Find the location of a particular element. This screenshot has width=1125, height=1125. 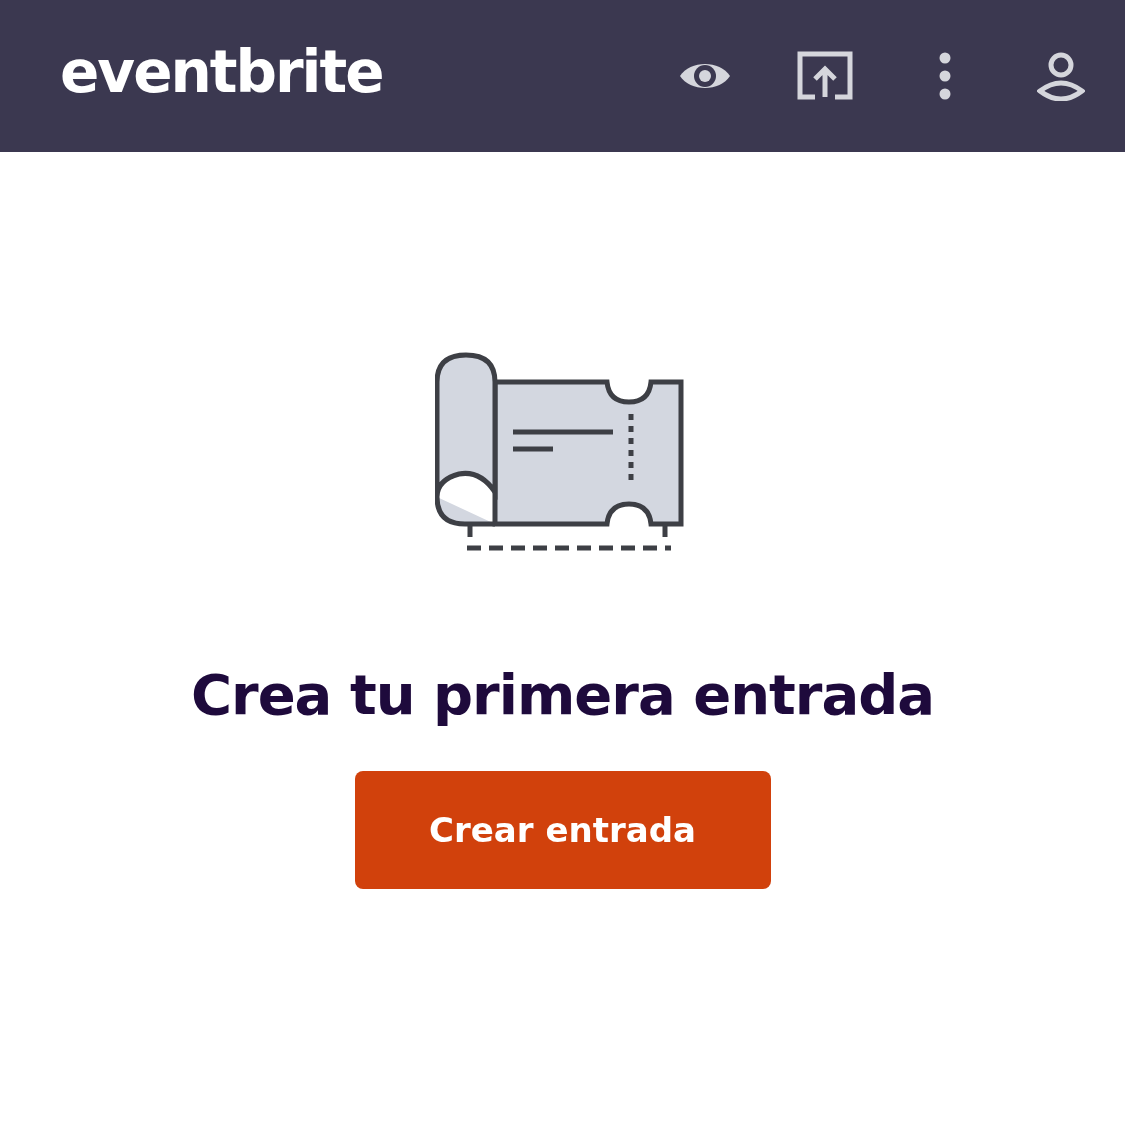

create-ticket-button: Crear entrada is located at coordinates (562, 830).